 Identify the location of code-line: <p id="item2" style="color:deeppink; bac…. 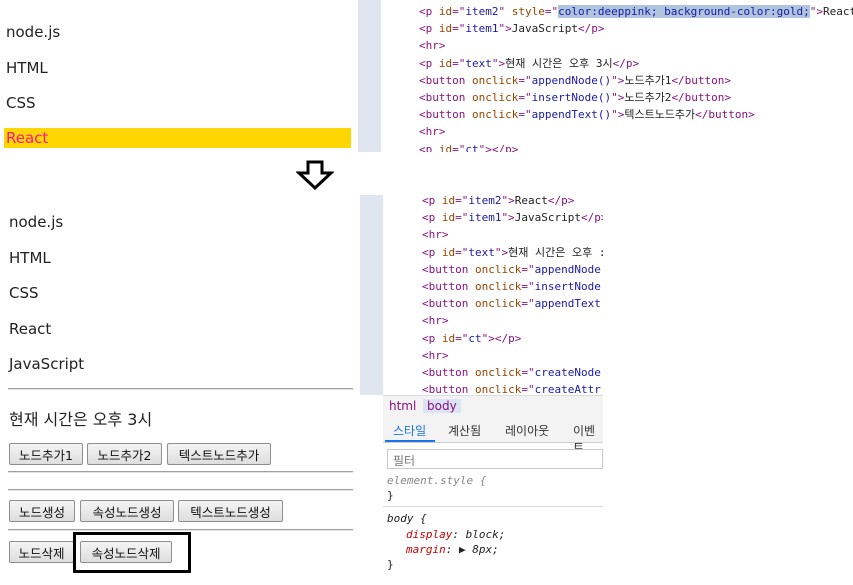
(636, 11).